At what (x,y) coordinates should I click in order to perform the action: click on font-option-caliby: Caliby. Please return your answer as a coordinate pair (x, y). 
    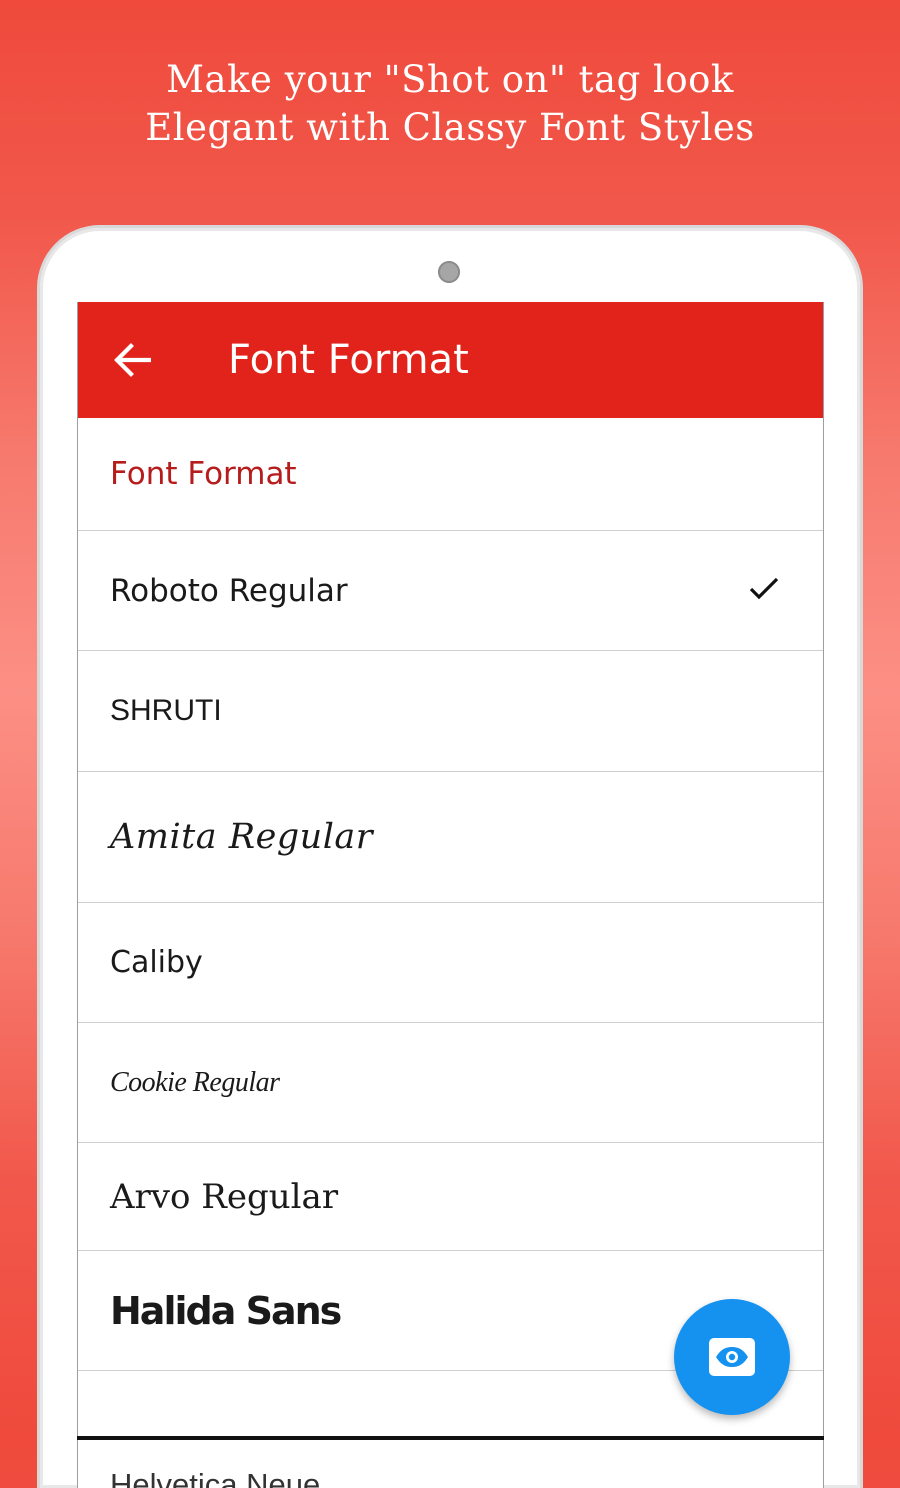
    Looking at the image, I should click on (450, 963).